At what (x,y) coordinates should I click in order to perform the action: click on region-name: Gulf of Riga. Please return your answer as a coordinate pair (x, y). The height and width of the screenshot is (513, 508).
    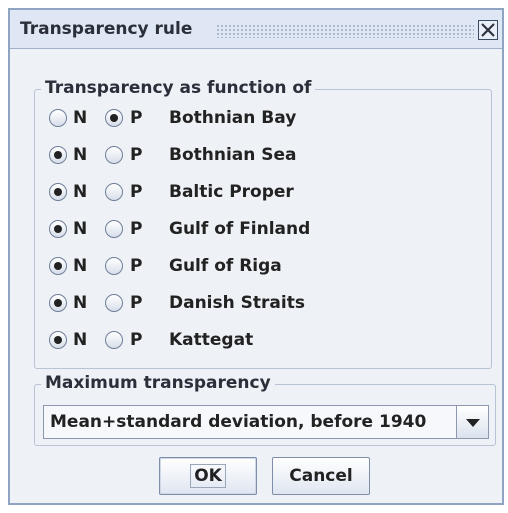
    Looking at the image, I should click on (225, 266).